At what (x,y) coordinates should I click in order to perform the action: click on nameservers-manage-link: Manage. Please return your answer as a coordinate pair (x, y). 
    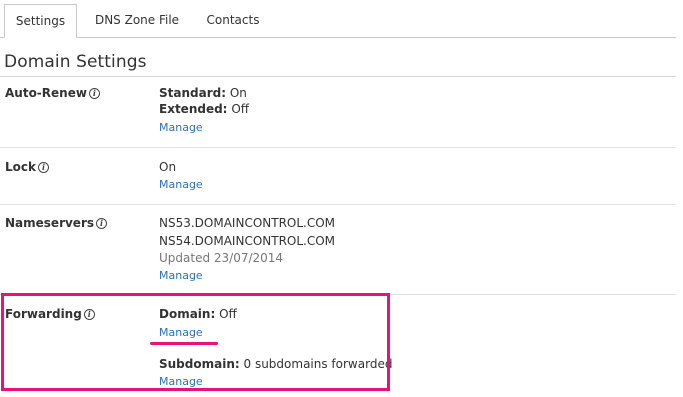
    Looking at the image, I should click on (181, 275).